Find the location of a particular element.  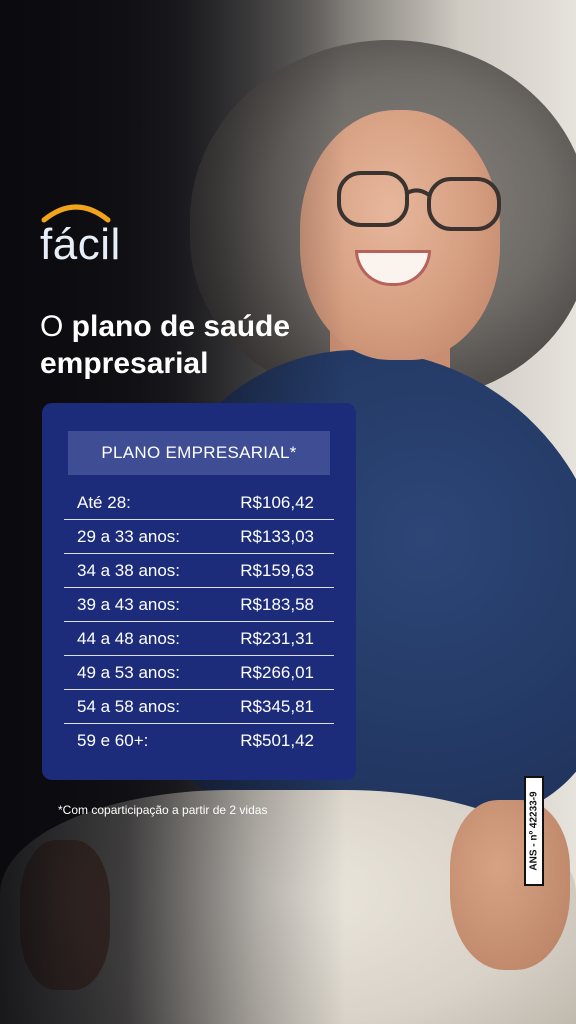

headline: O plano de saúde empresarial is located at coordinates (200, 345).